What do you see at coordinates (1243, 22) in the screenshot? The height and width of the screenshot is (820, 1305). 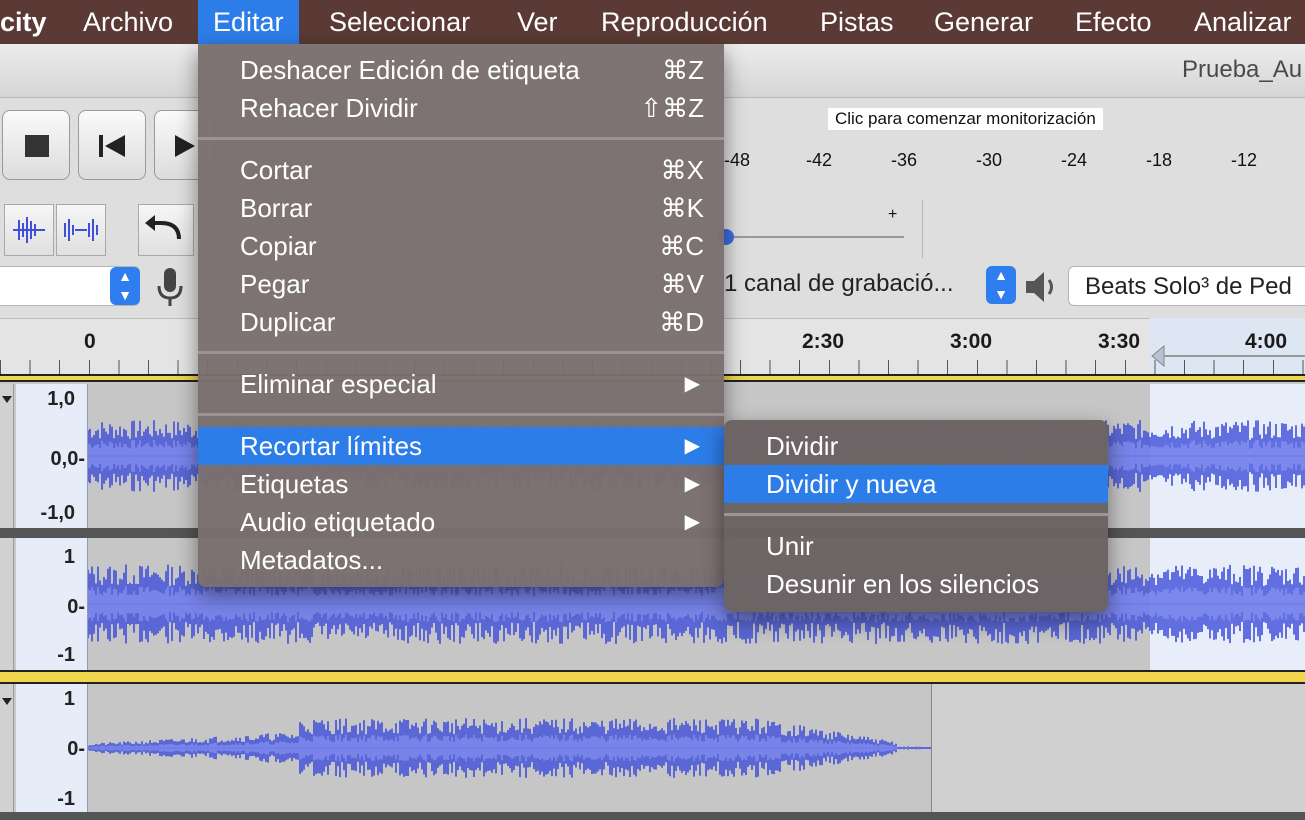 I see `menu-analizar: Analizar` at bounding box center [1243, 22].